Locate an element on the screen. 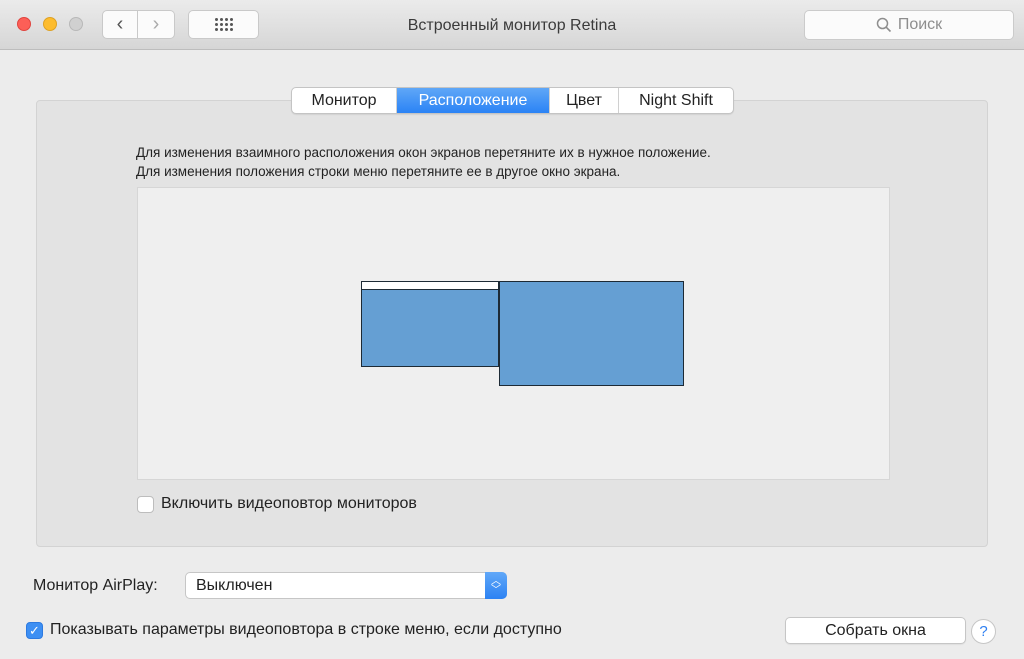 This screenshot has height=659, width=1024. tab-color: Цвет is located at coordinates (584, 100).